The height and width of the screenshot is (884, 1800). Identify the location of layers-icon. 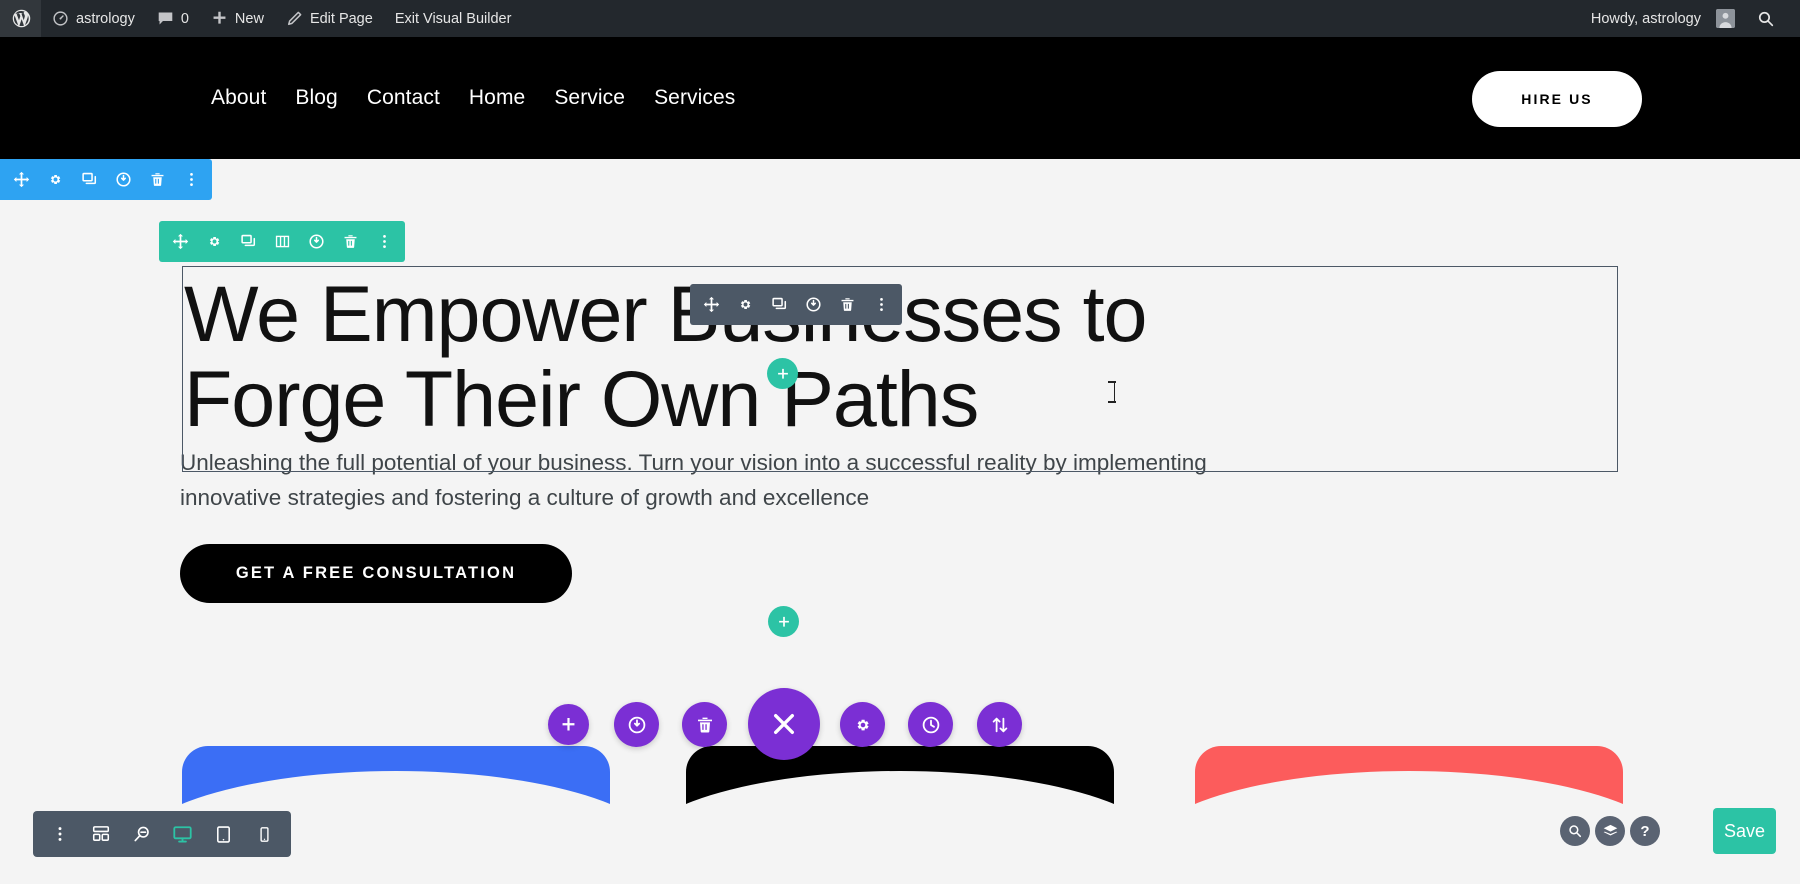
(1610, 829).